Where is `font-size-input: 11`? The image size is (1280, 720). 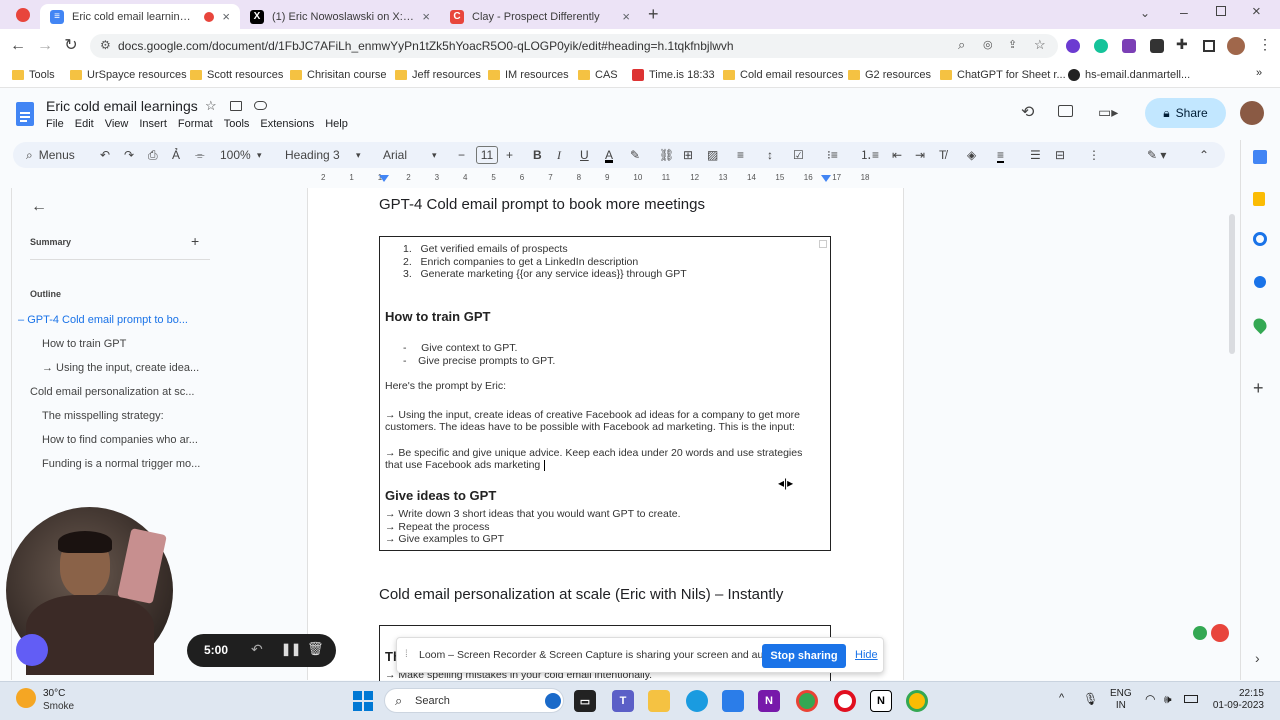
font-size-input: 11 is located at coordinates (487, 155).